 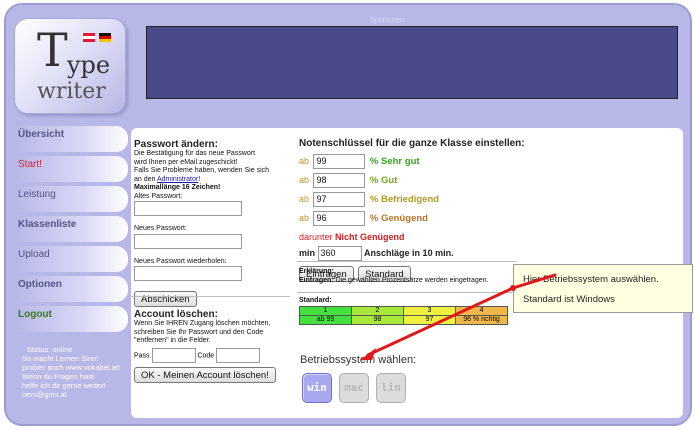 What do you see at coordinates (513, 288) in the screenshot?
I see `arrow-dot-icon` at bounding box center [513, 288].